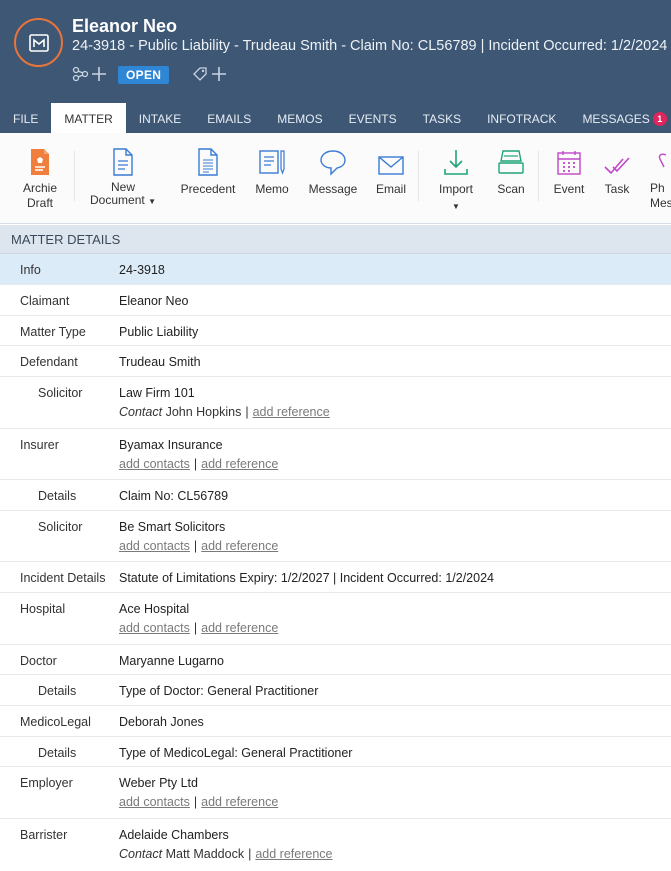 The width and height of the screenshot is (671, 871). I want to click on matter-avatar, so click(38, 42).